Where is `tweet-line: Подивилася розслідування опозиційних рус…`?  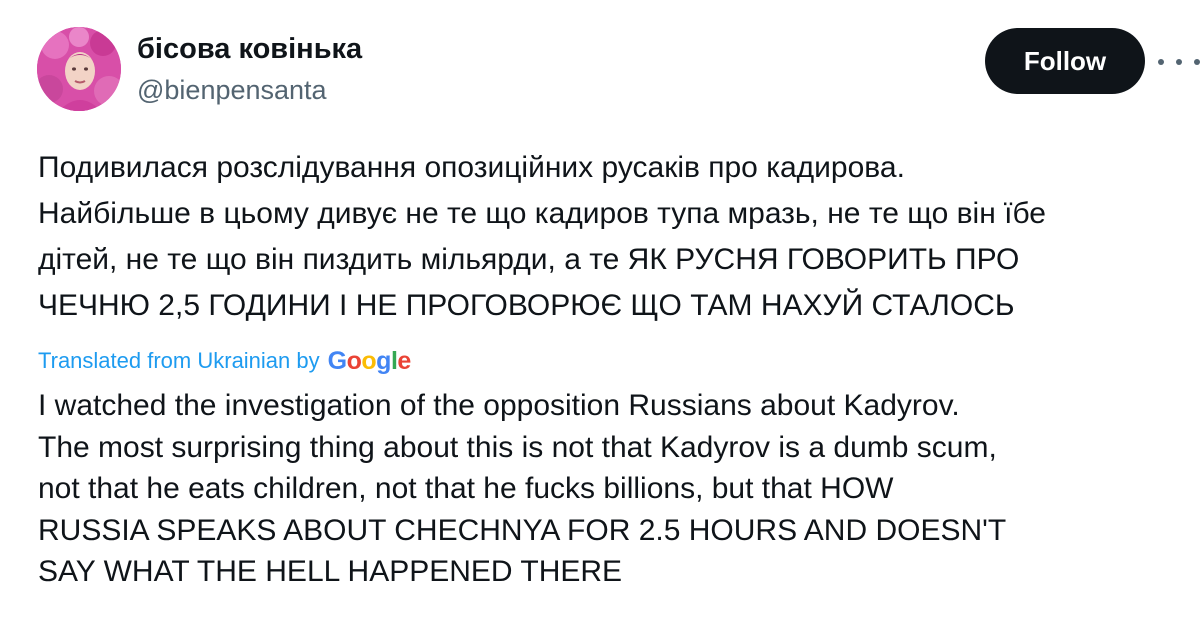 tweet-line: Подивилася розслідування опозиційних рус… is located at coordinates (471, 167).